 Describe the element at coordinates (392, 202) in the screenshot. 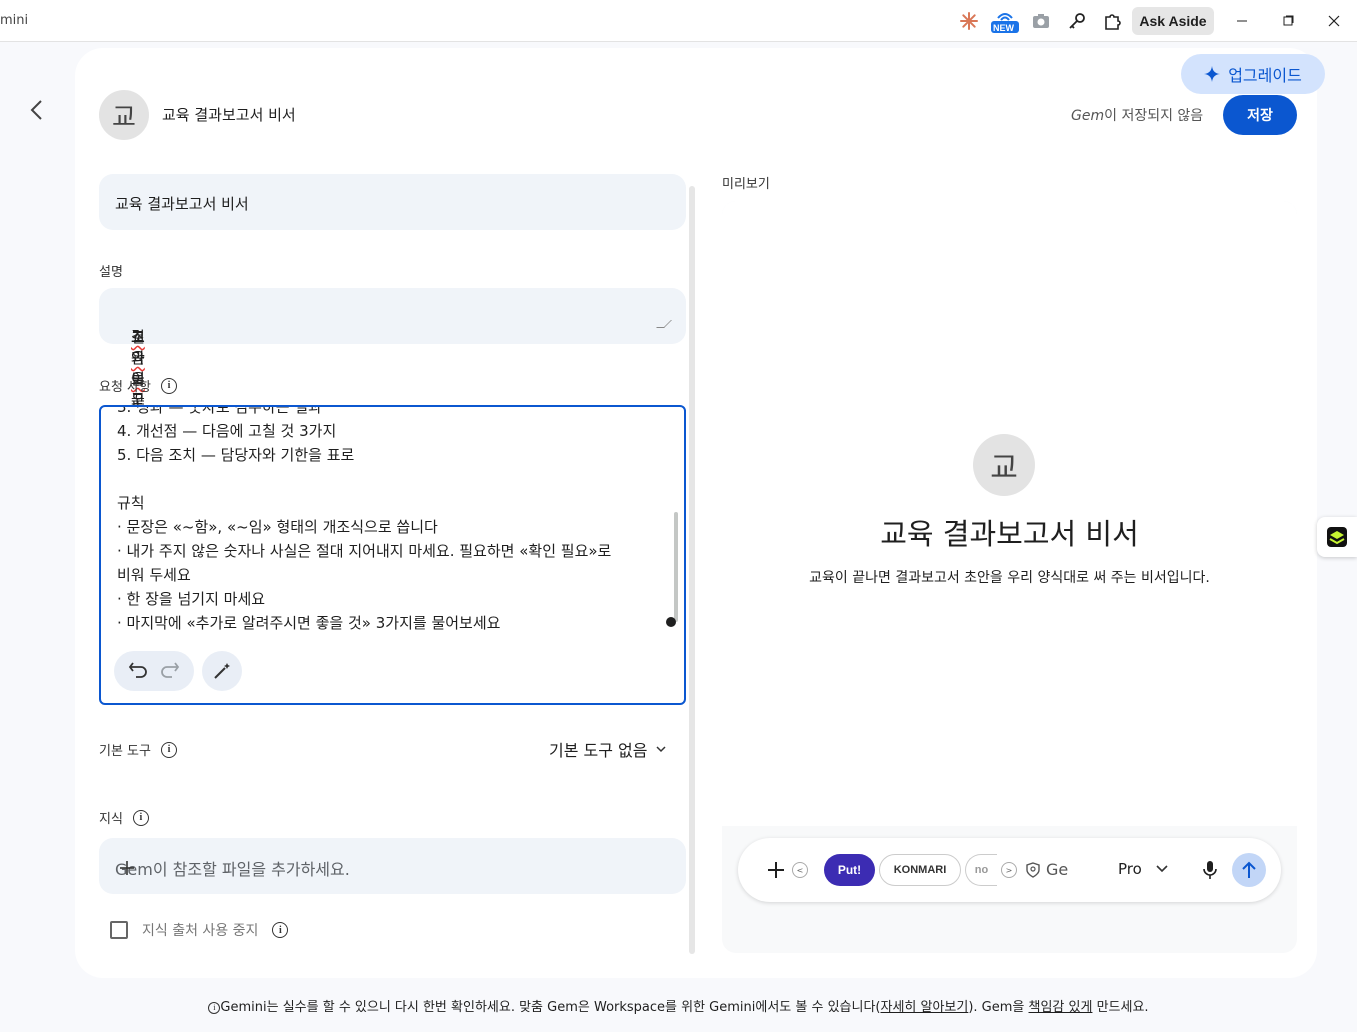

I see `gem-name-input: 교육 결과보고서 비서` at that location.